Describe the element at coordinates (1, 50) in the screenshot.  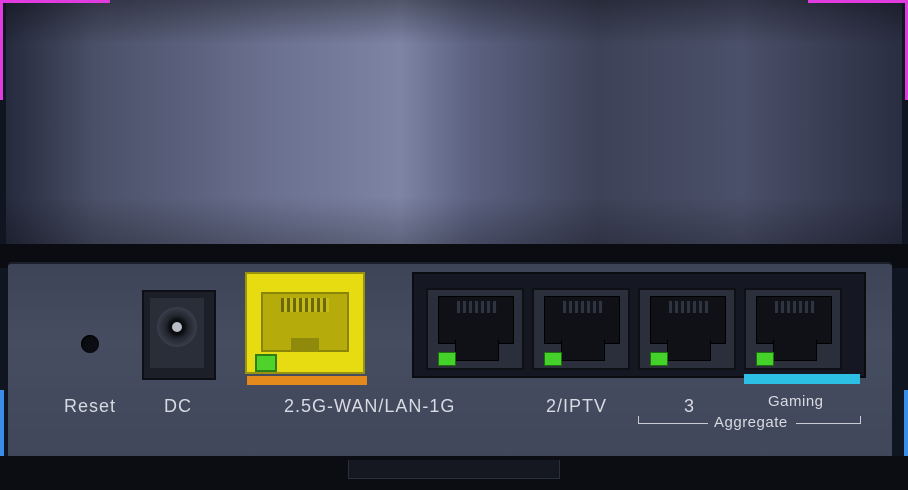
I see `rgb-glow-top-left` at that location.